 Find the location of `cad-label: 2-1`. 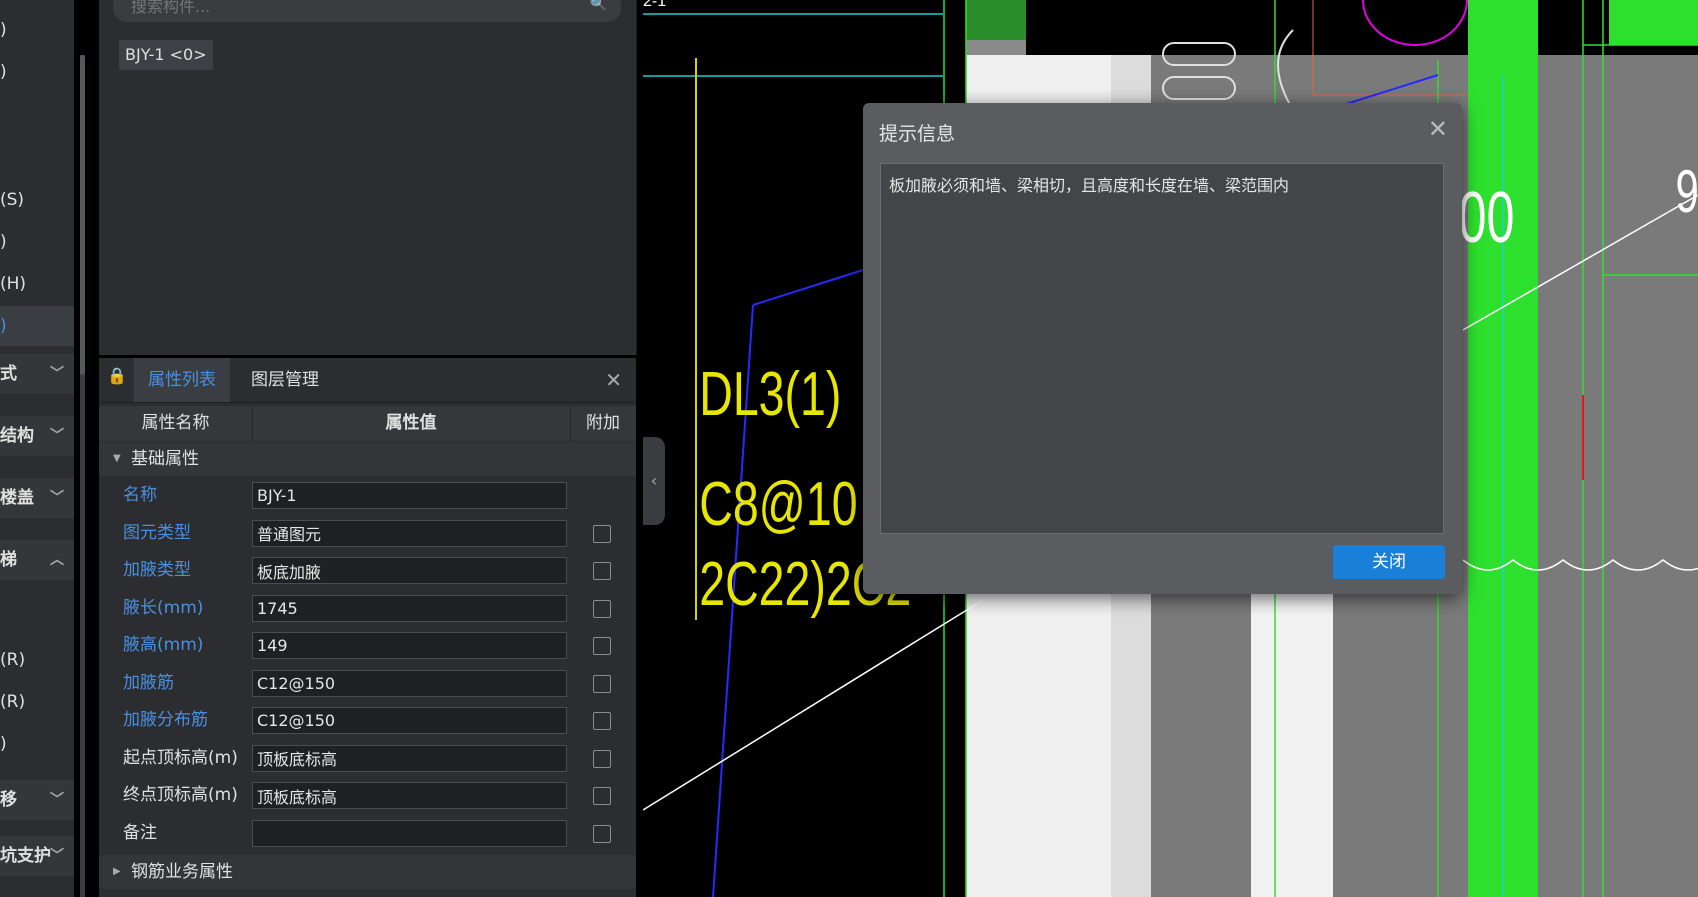

cad-label: 2-1 is located at coordinates (654, 5).